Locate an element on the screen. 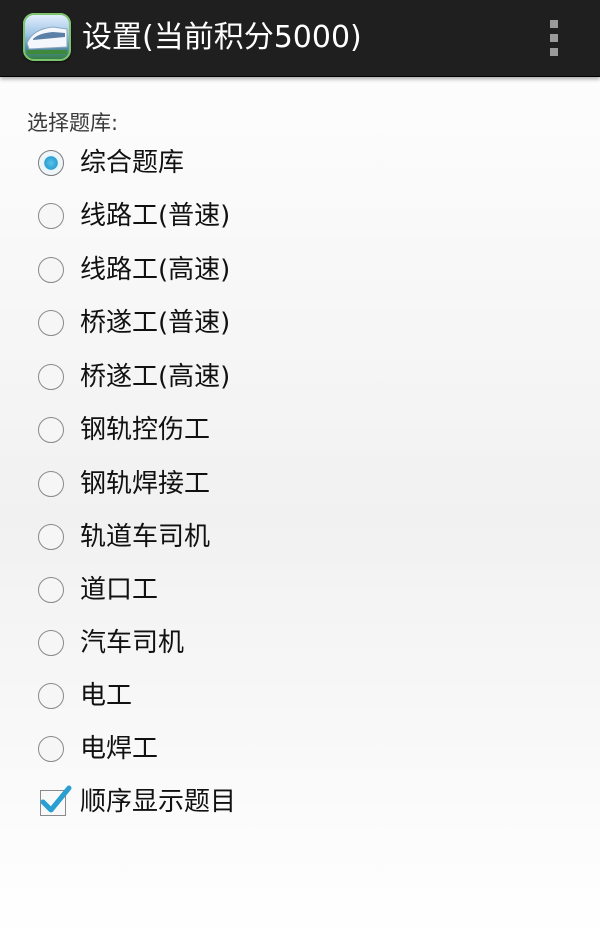 This screenshot has height=938, width=600. radio-option-label: 桥遂工(普速) is located at coordinates (155, 323).